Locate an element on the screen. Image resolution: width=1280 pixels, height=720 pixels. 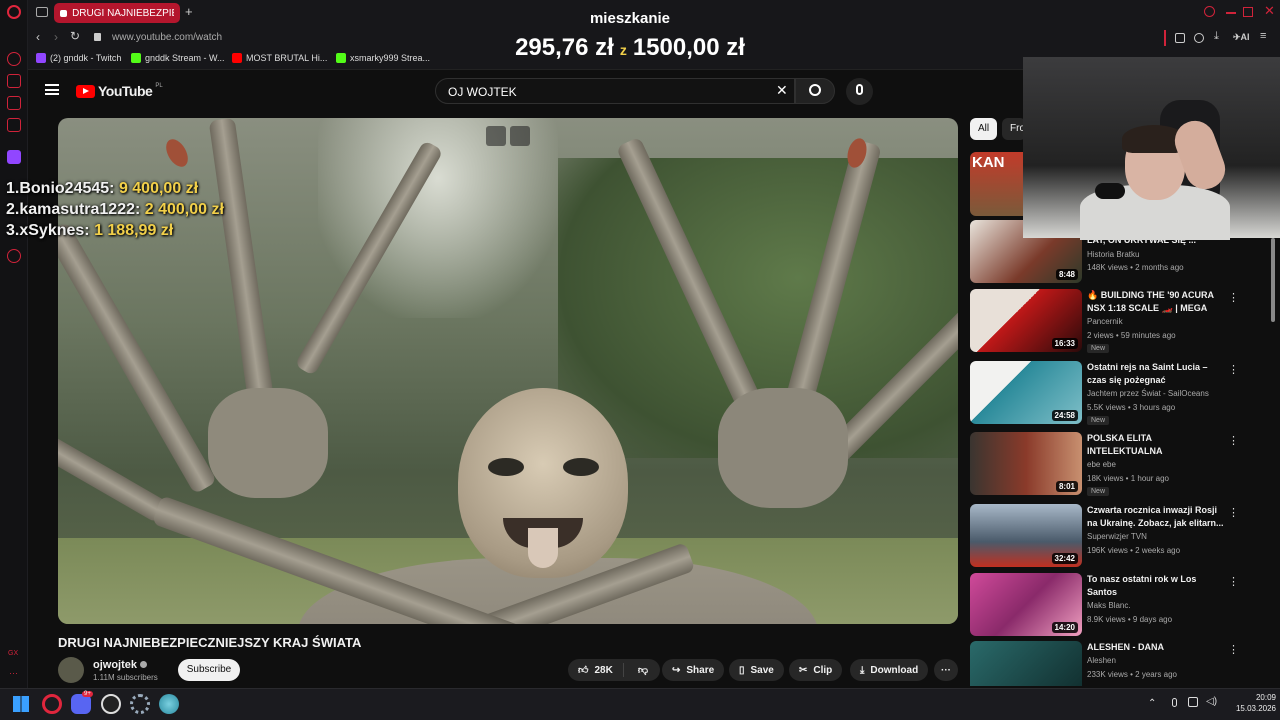
channel-avatar is located at coordinates (71, 670).